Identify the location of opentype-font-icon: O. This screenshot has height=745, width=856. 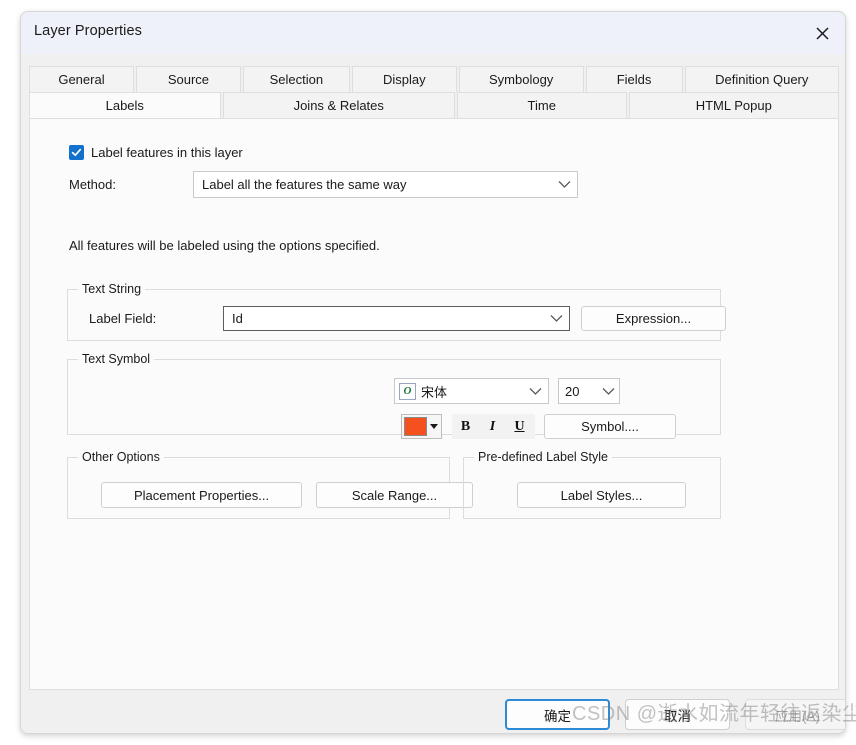
(407, 391).